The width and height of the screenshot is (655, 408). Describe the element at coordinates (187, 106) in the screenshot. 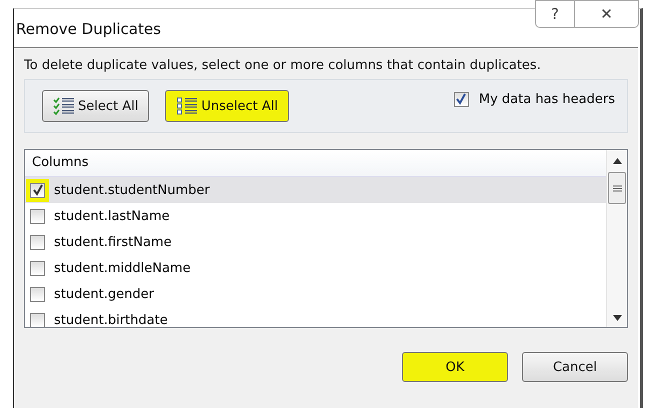

I see `list-icon` at that location.